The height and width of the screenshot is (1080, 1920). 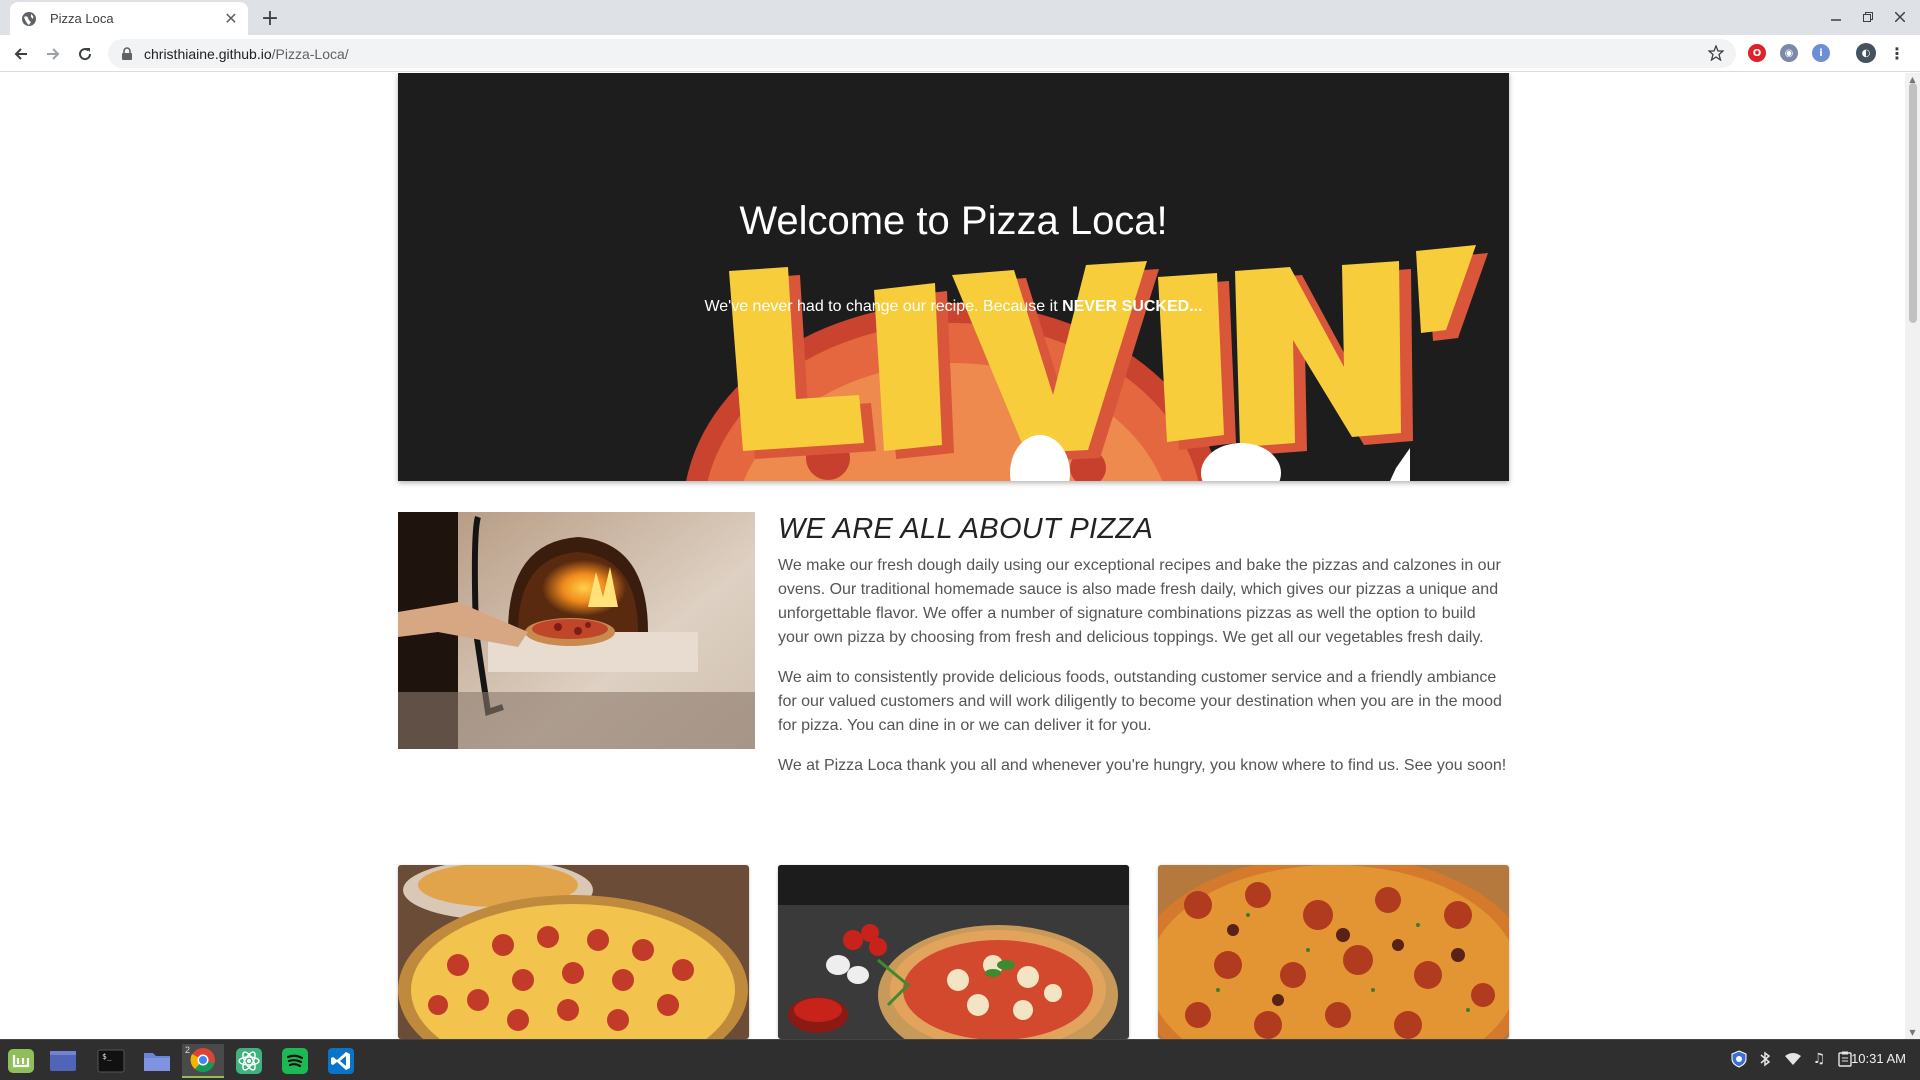 What do you see at coordinates (295, 1061) in the screenshot?
I see `spotify-icon` at bounding box center [295, 1061].